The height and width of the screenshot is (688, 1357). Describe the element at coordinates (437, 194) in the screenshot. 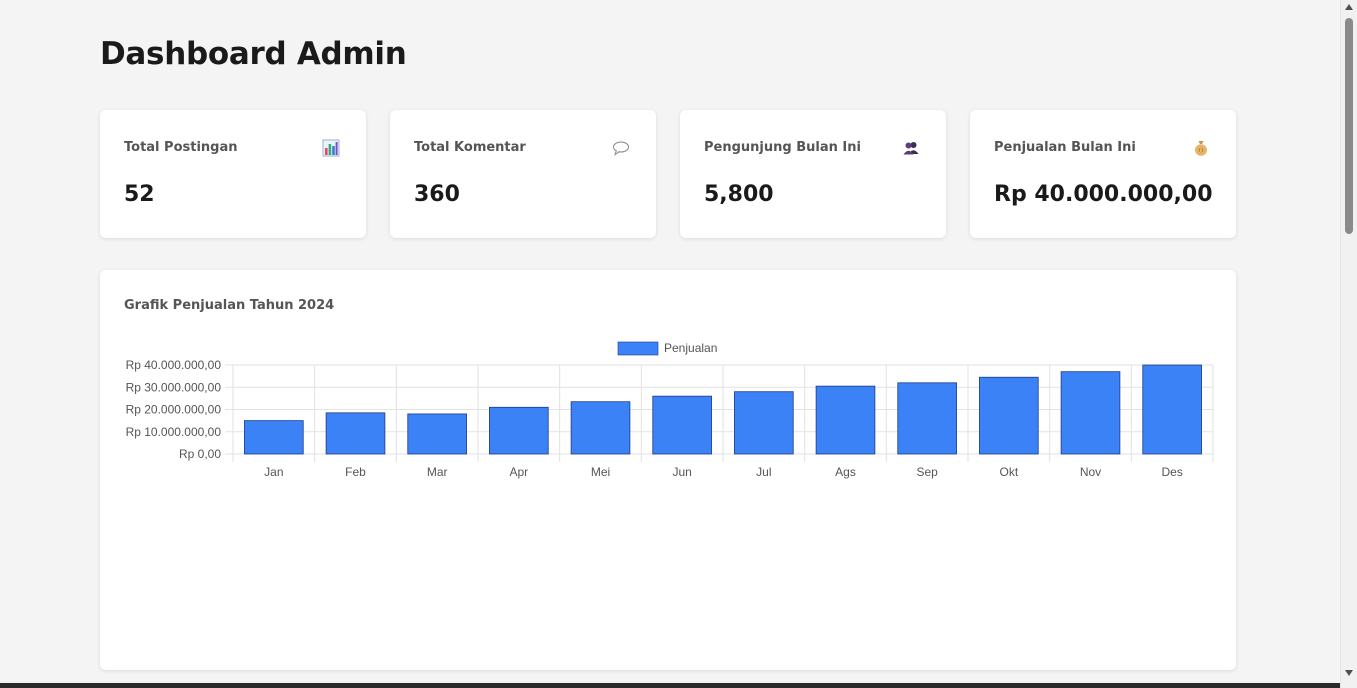

I see `stat-value: 360` at that location.